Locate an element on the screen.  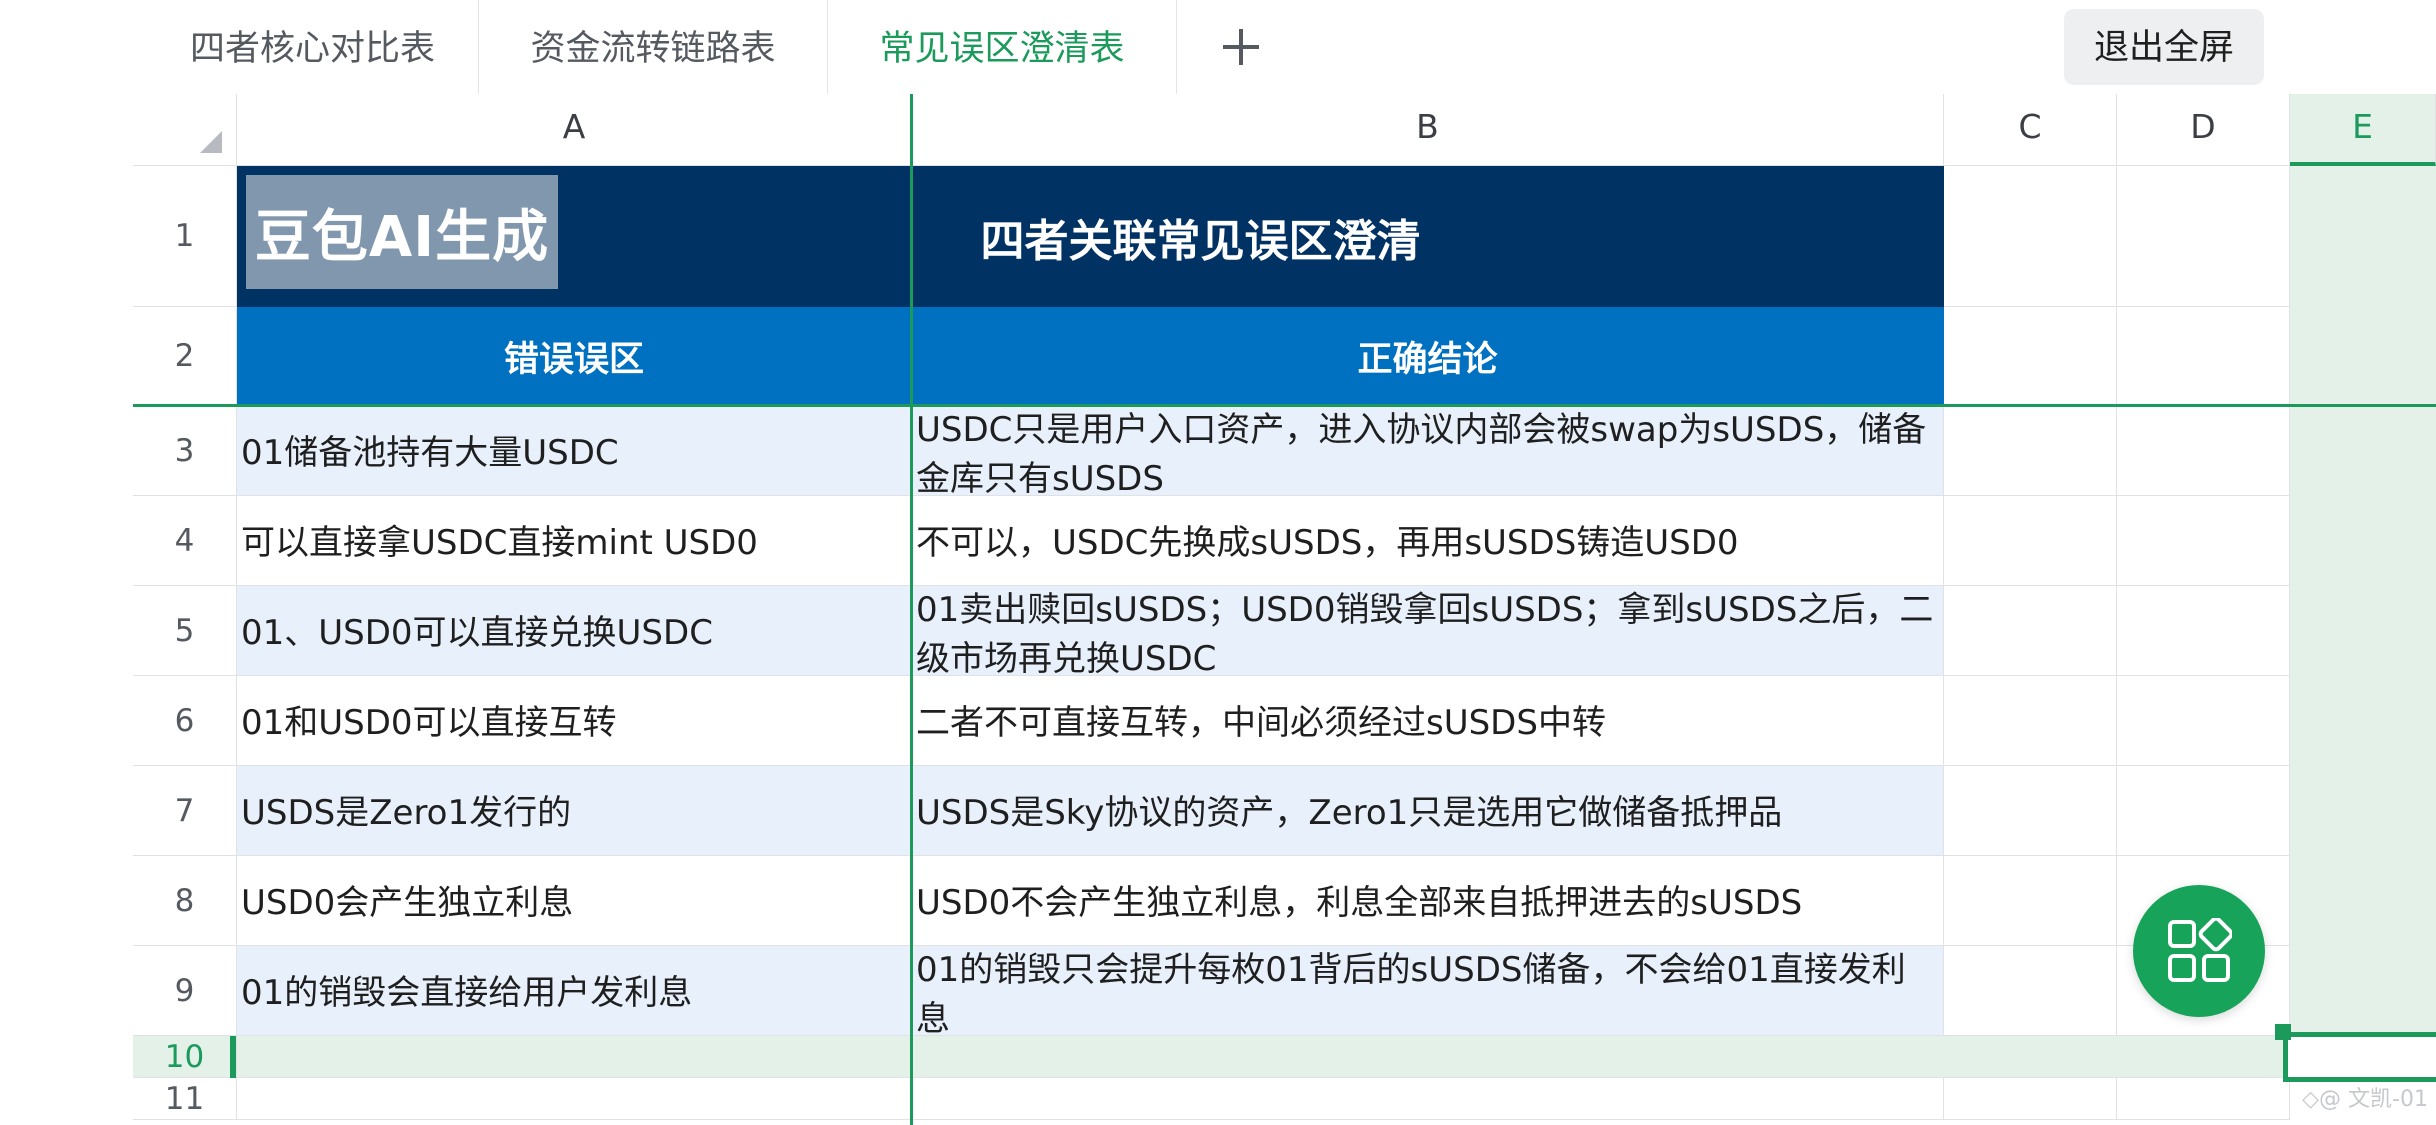
cell-d4 is located at coordinates (2203, 541).